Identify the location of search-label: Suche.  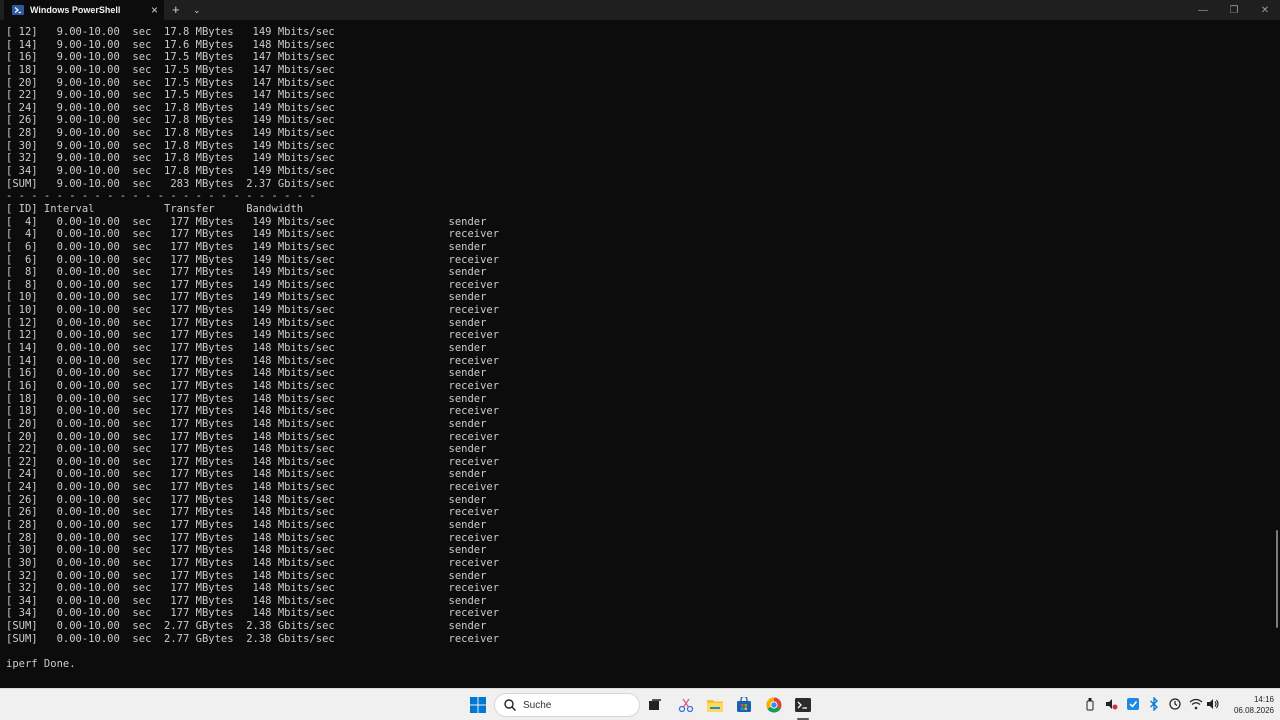
(537, 705).